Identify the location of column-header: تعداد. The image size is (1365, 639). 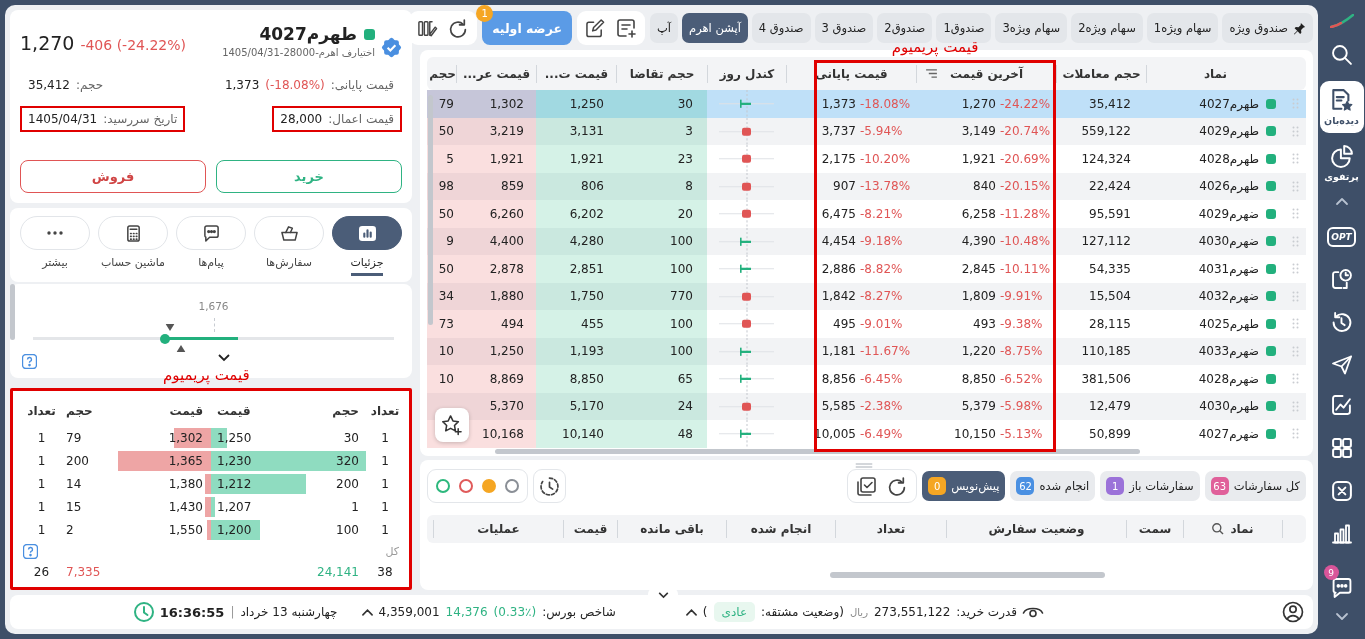
(890, 529).